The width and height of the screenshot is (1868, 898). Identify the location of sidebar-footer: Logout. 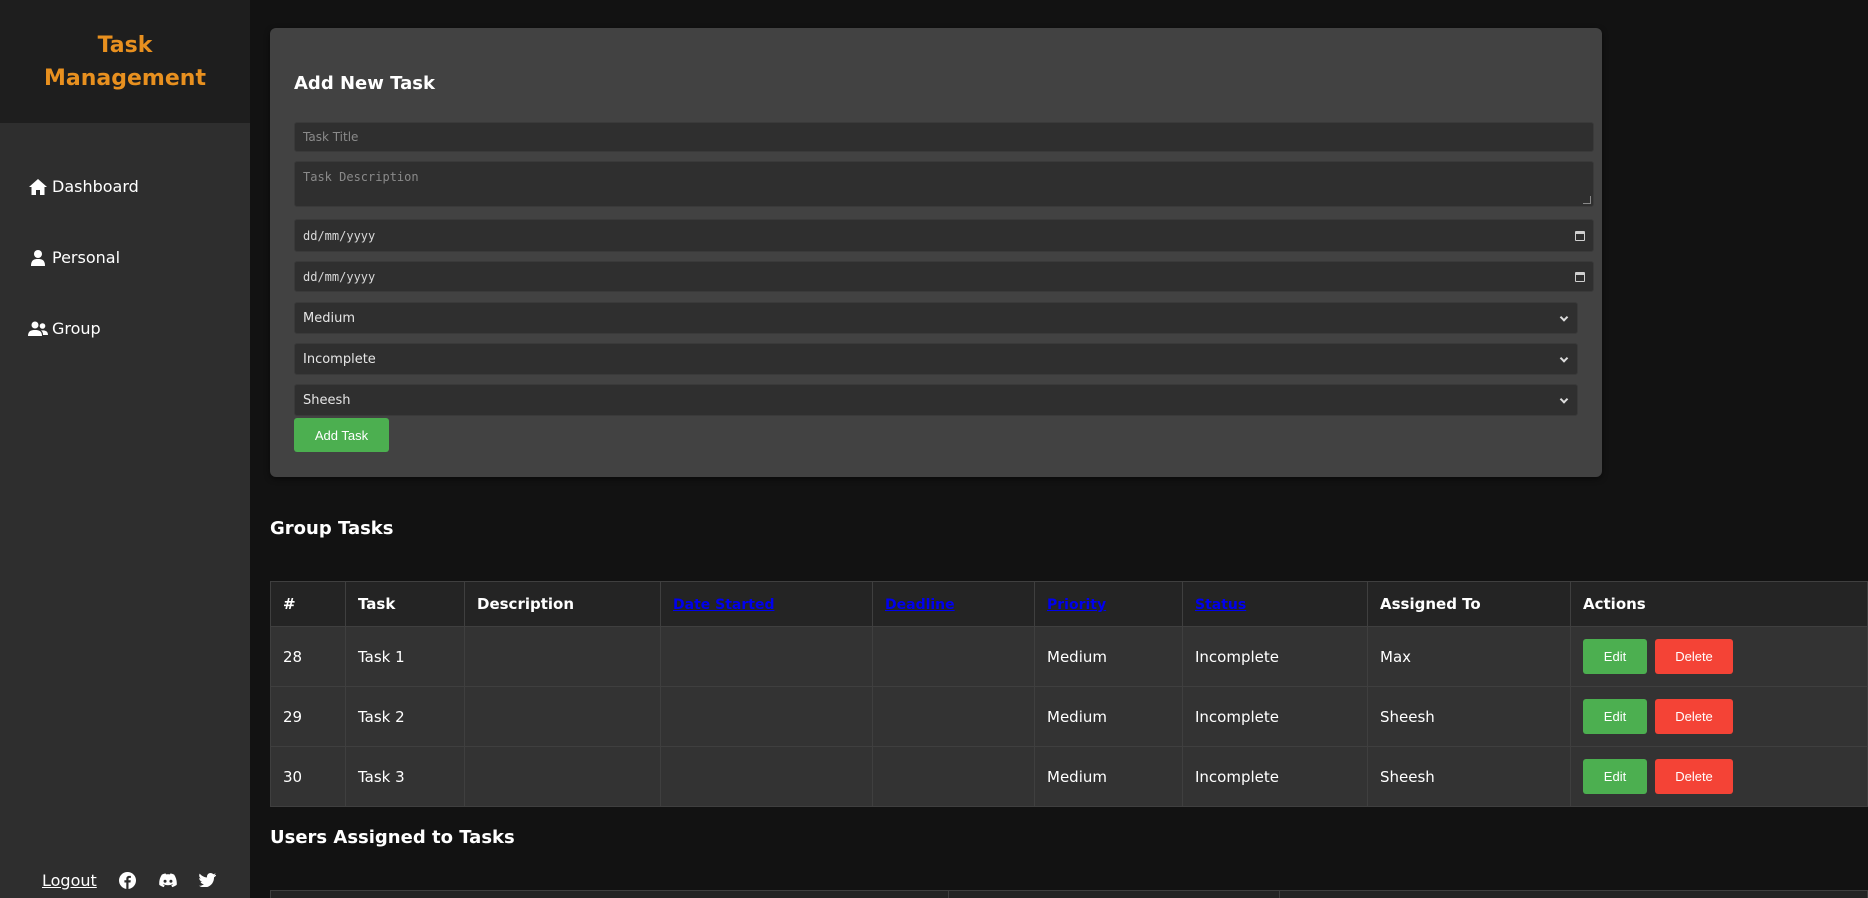
(125, 880).